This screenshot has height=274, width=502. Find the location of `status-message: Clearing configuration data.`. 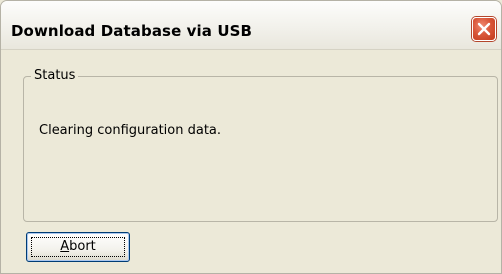

status-message: Clearing configuration data. is located at coordinates (130, 130).